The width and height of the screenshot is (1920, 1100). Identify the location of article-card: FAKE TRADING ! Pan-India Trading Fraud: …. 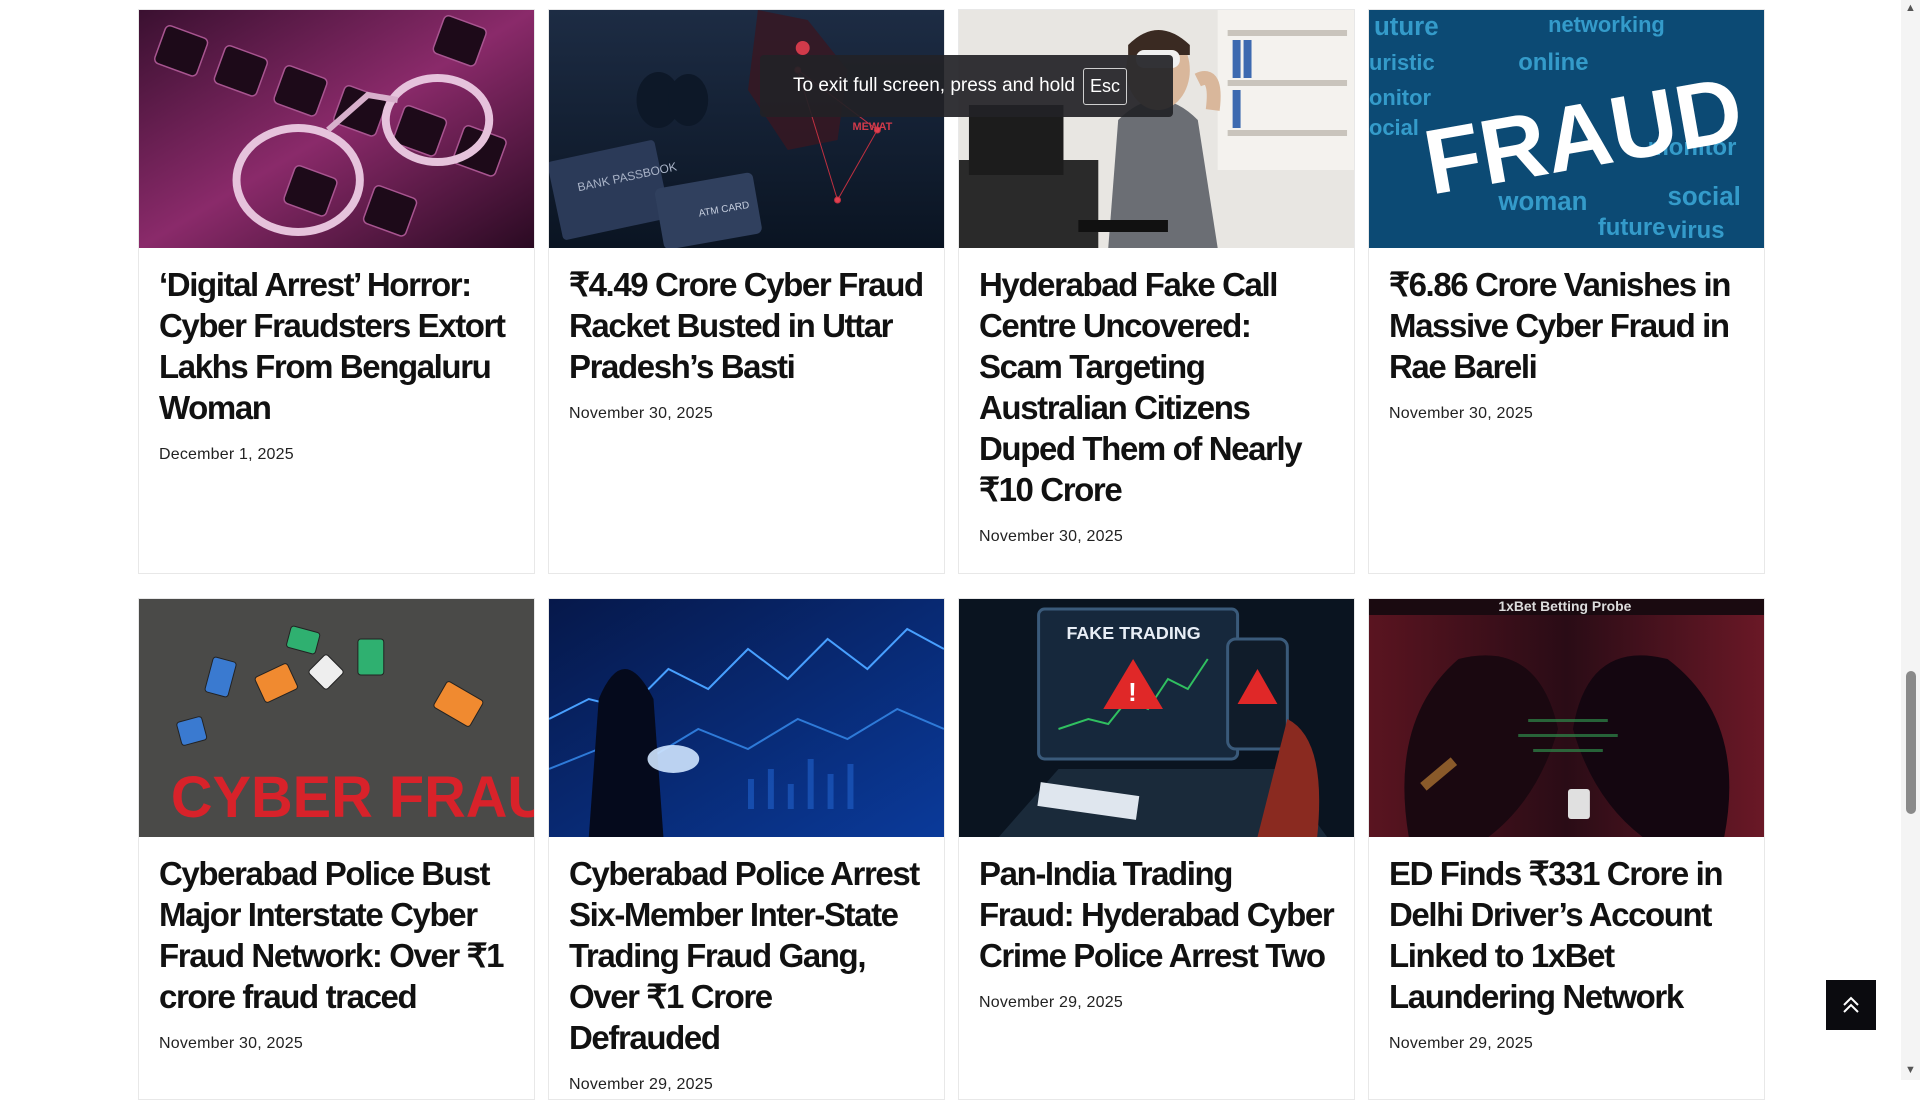
(1156, 849).